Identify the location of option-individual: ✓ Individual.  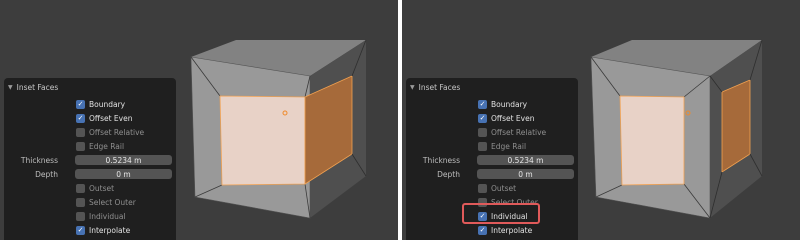
(492, 216).